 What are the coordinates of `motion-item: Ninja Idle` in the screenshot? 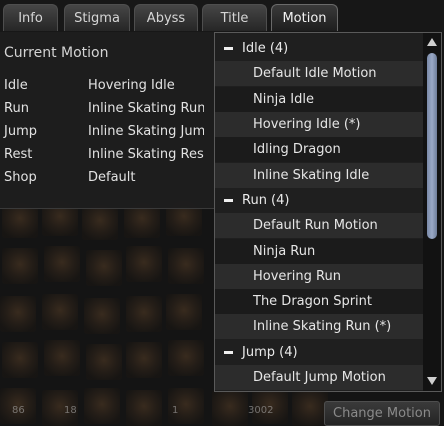 It's located at (319, 99).